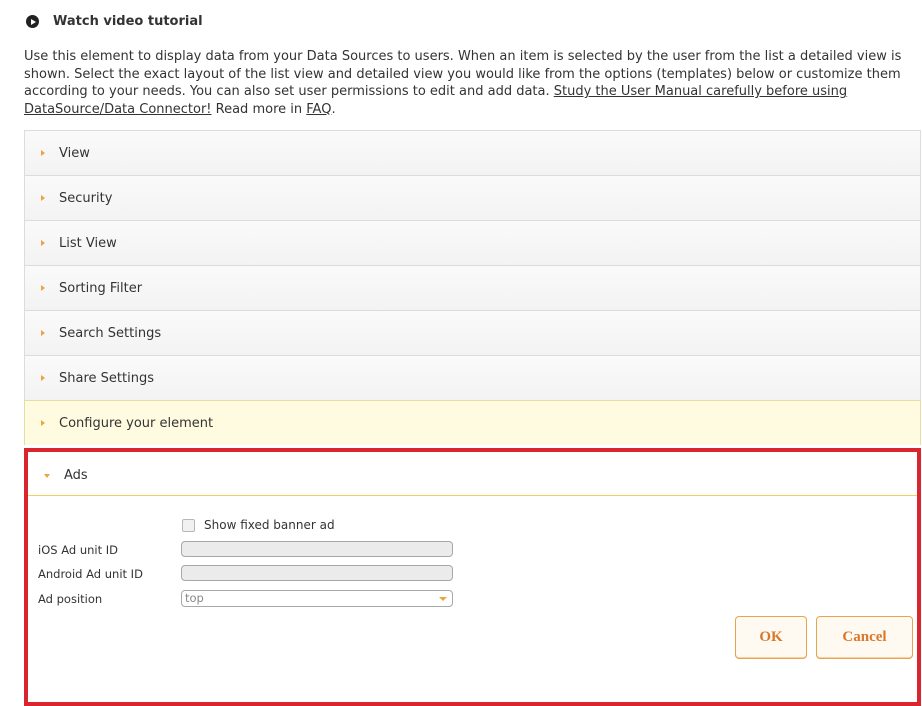 The height and width of the screenshot is (706, 922). I want to click on cancel-button: Cancel, so click(864, 637).